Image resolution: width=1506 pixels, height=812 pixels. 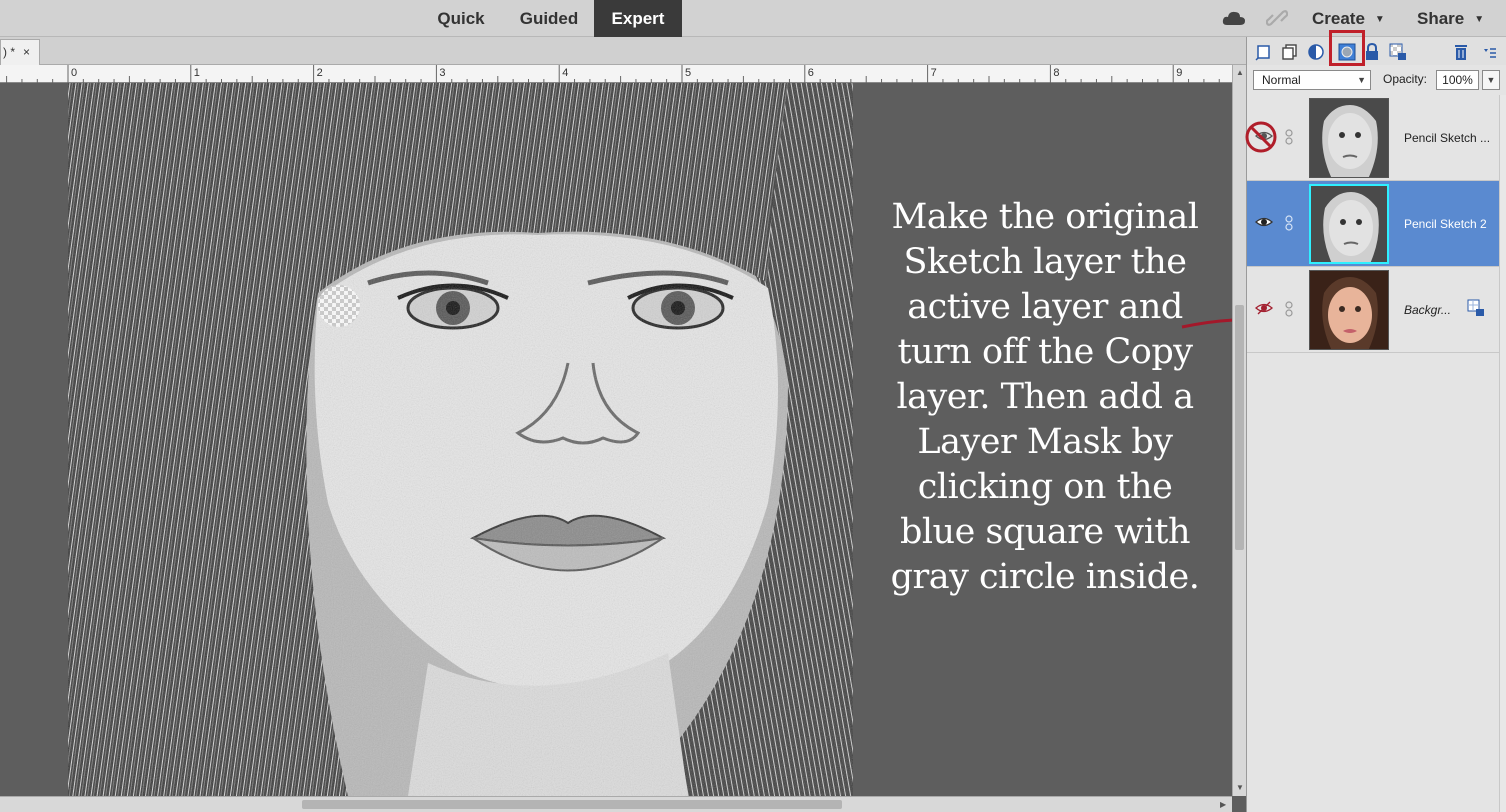 What do you see at coordinates (26, 52) in the screenshot?
I see `close-icon: ×` at bounding box center [26, 52].